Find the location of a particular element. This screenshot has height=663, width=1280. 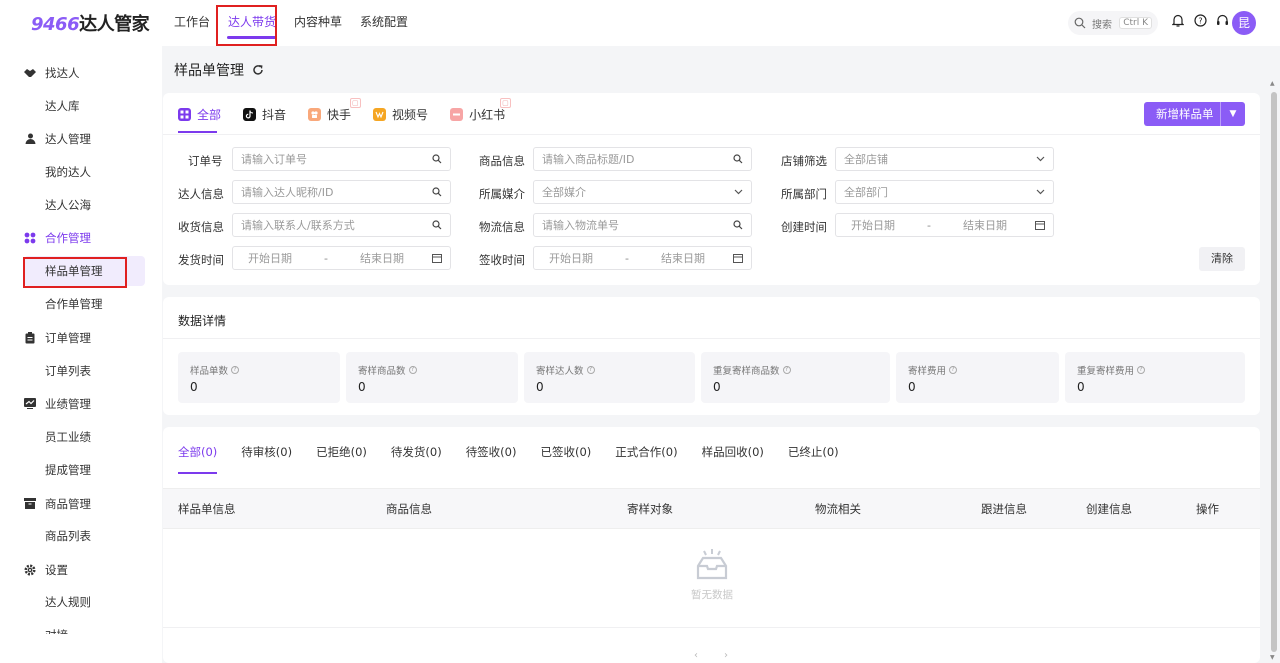

tab-douyin: 抖音 is located at coordinates (275, 114).